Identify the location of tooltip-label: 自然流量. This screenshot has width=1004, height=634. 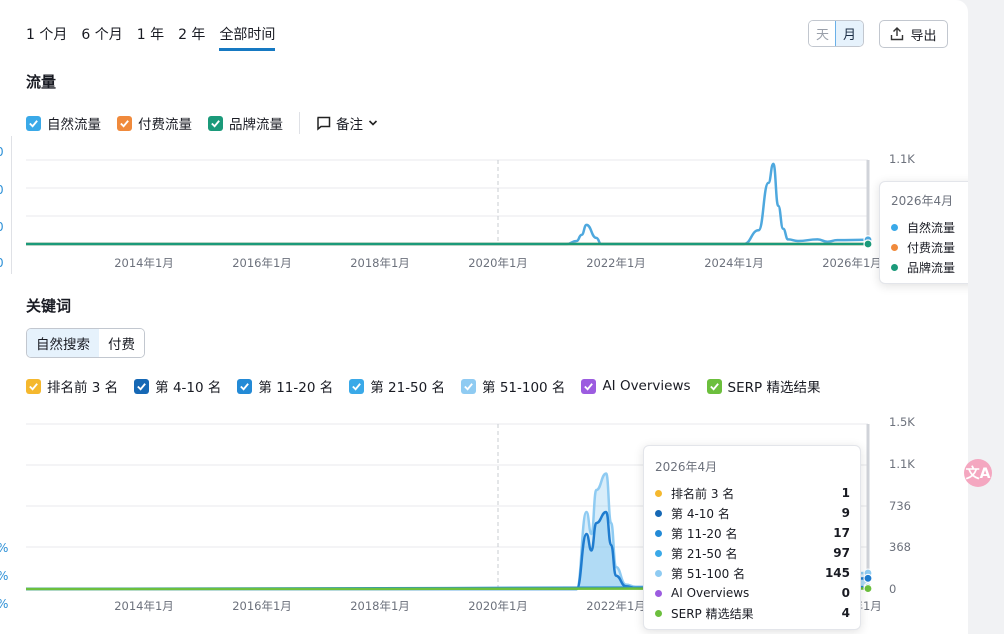
(931, 227).